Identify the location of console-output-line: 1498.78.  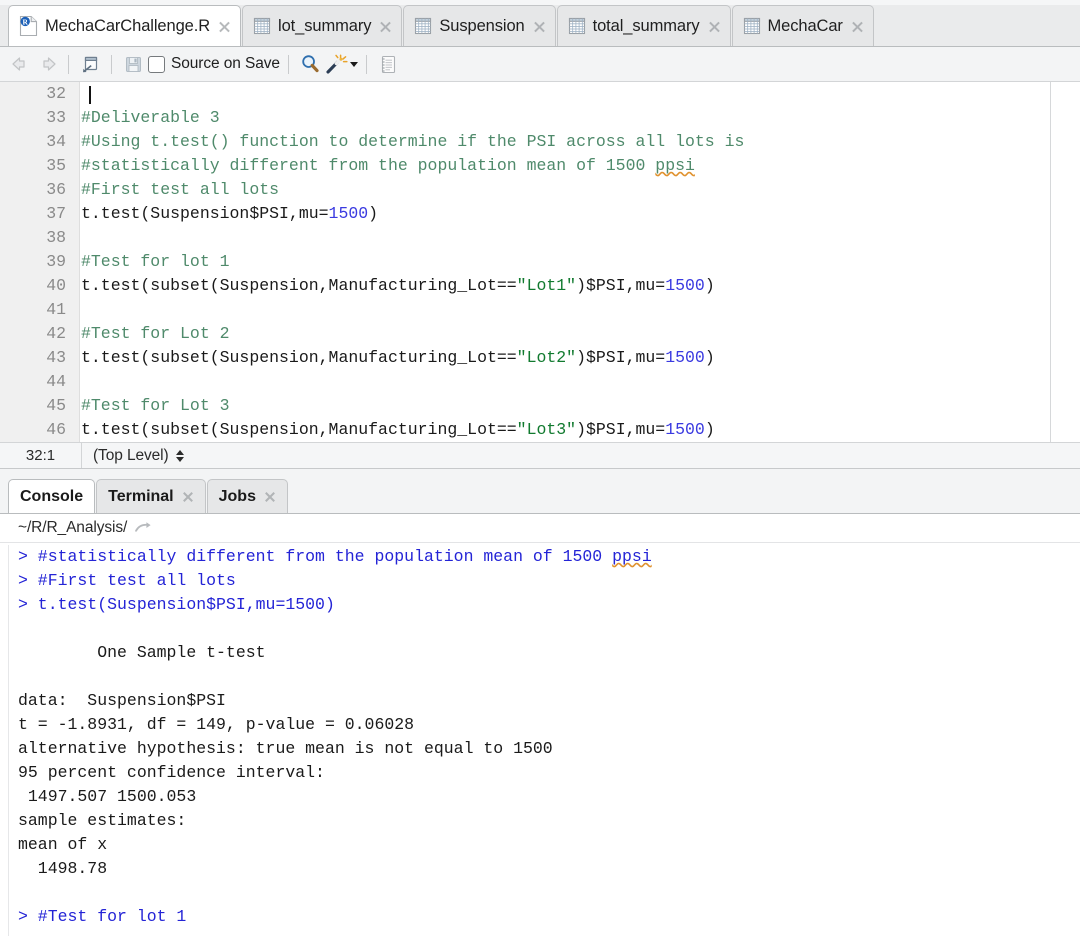
(549, 869).